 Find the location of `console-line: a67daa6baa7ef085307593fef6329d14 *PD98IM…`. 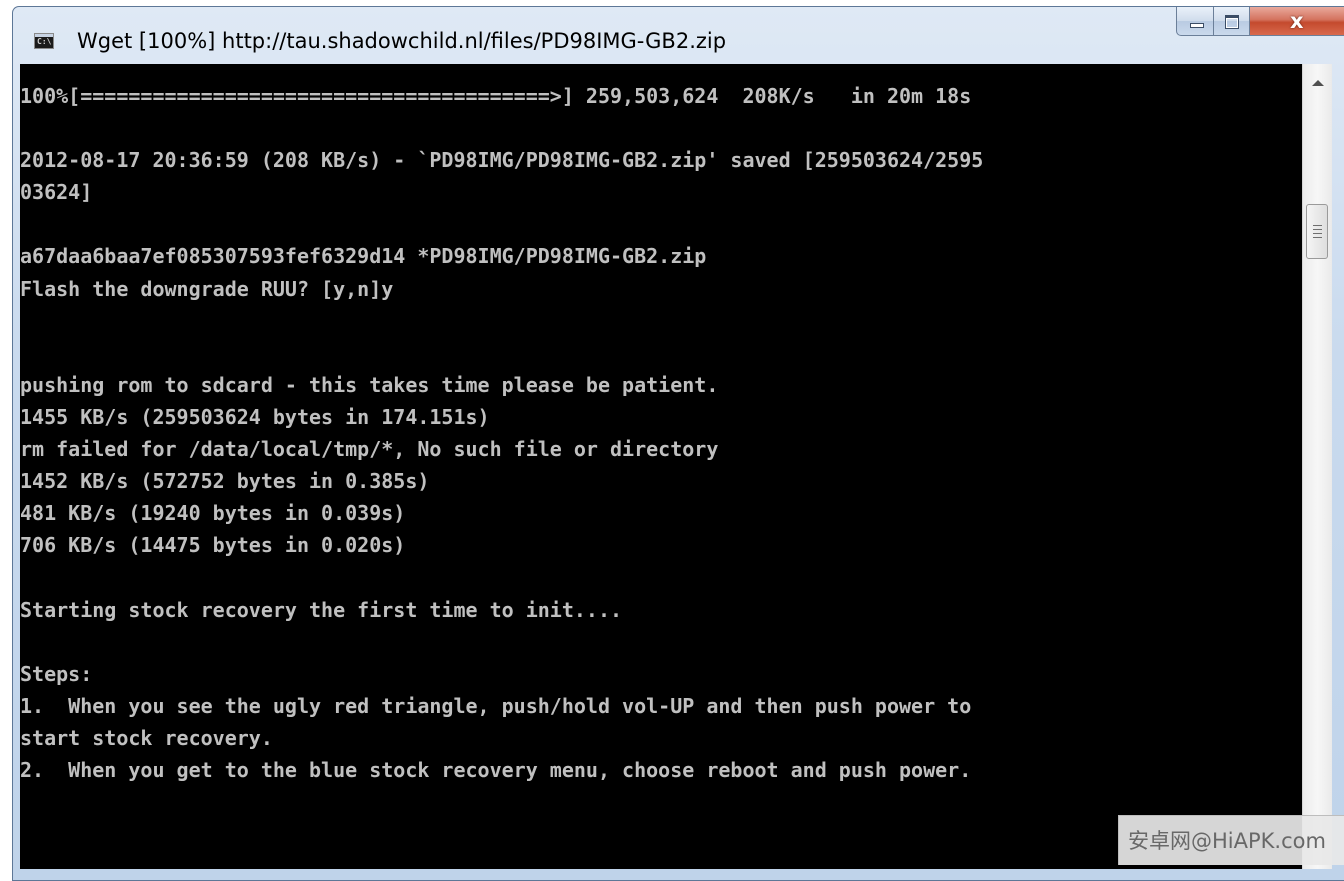

console-line: a67daa6baa7ef085307593fef6329d14 *PD98IM… is located at coordinates (363, 256).